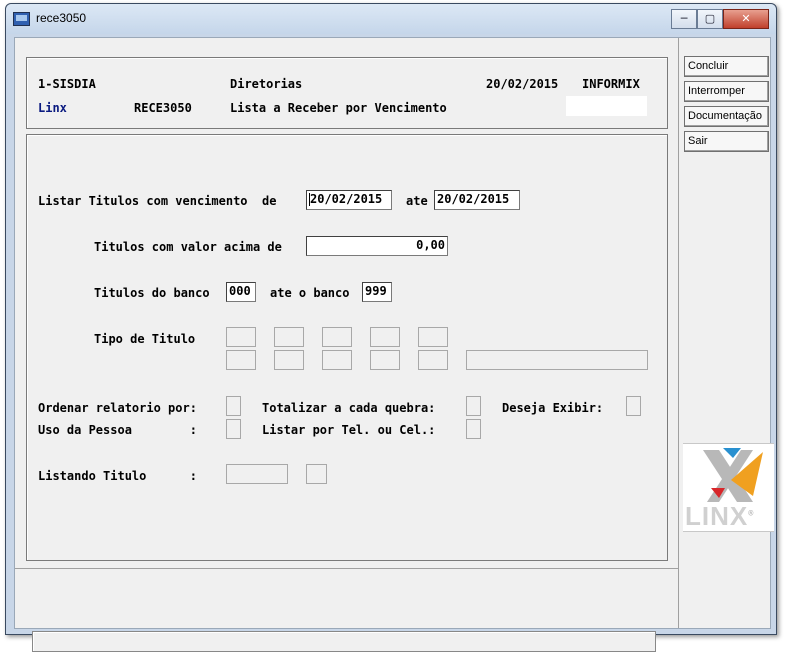  I want to click on listing-title-extra-field, so click(316, 474).